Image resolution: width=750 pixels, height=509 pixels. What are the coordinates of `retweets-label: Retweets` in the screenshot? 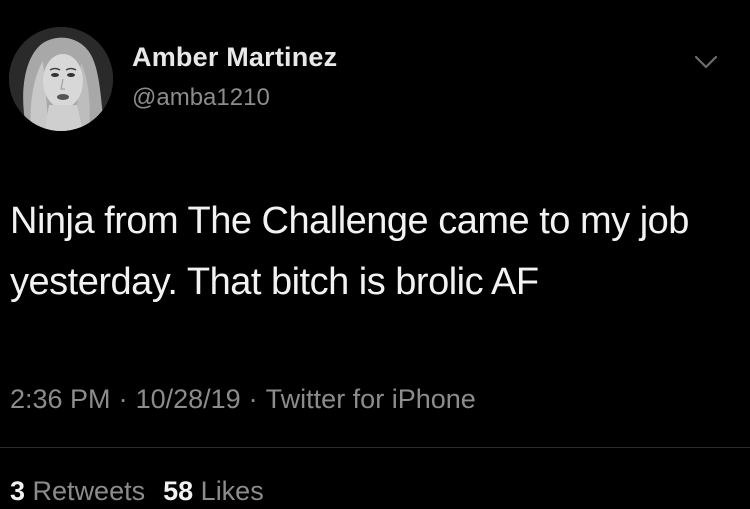 It's located at (89, 491).